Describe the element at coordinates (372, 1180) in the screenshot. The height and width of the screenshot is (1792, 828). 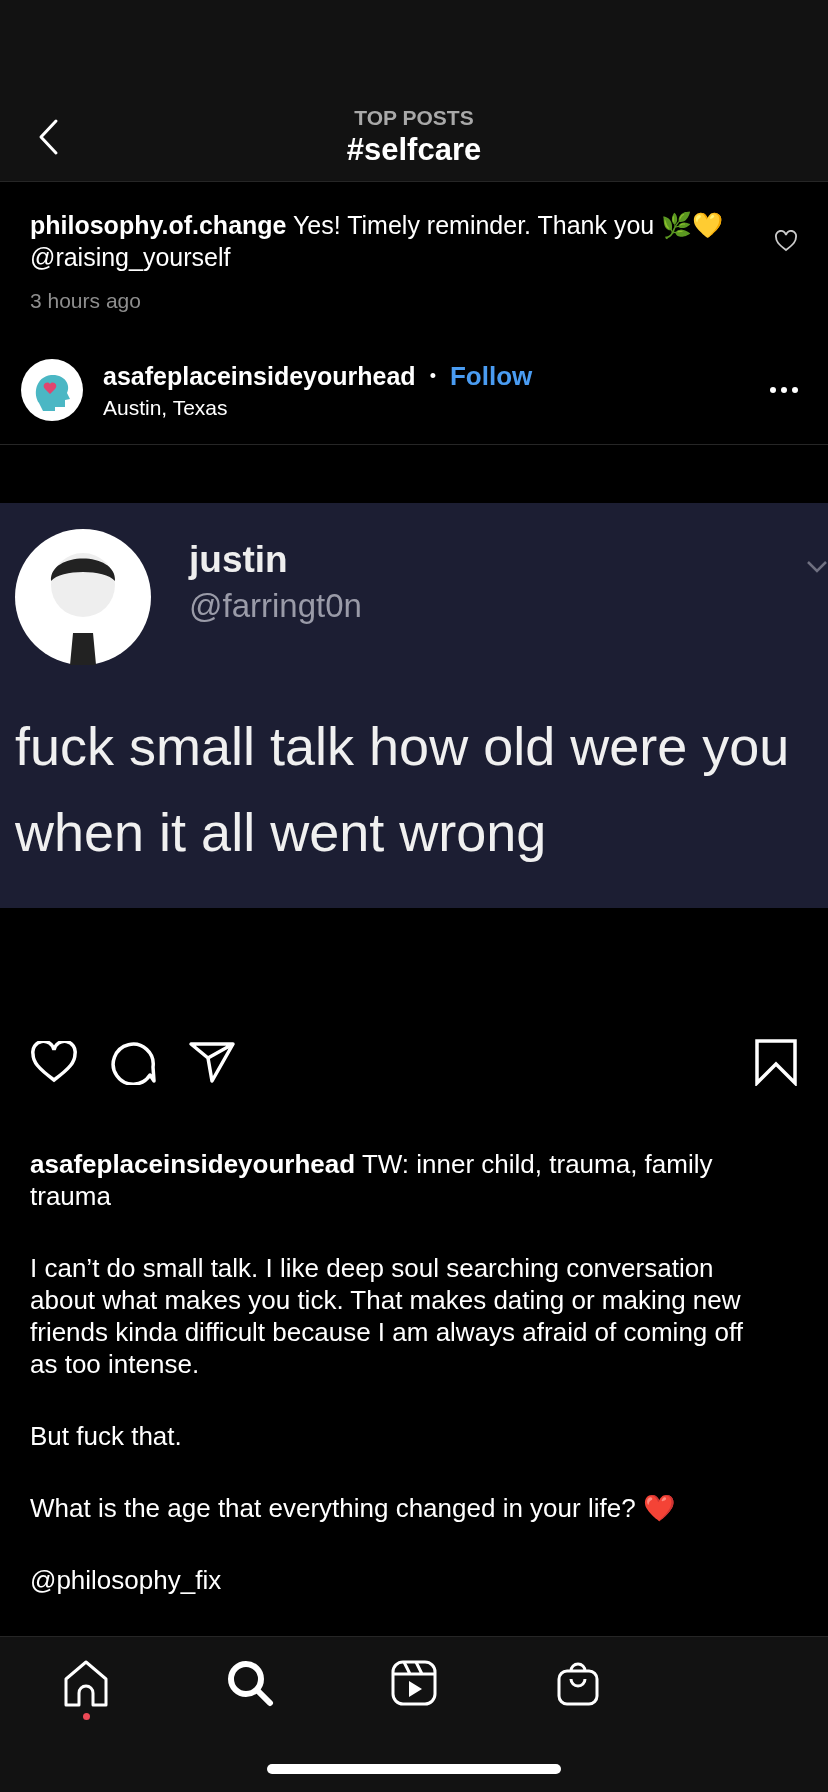
I see `caption-text: asafeplaceinsideyourhead TW: inner child, trauma, family trauma` at that location.